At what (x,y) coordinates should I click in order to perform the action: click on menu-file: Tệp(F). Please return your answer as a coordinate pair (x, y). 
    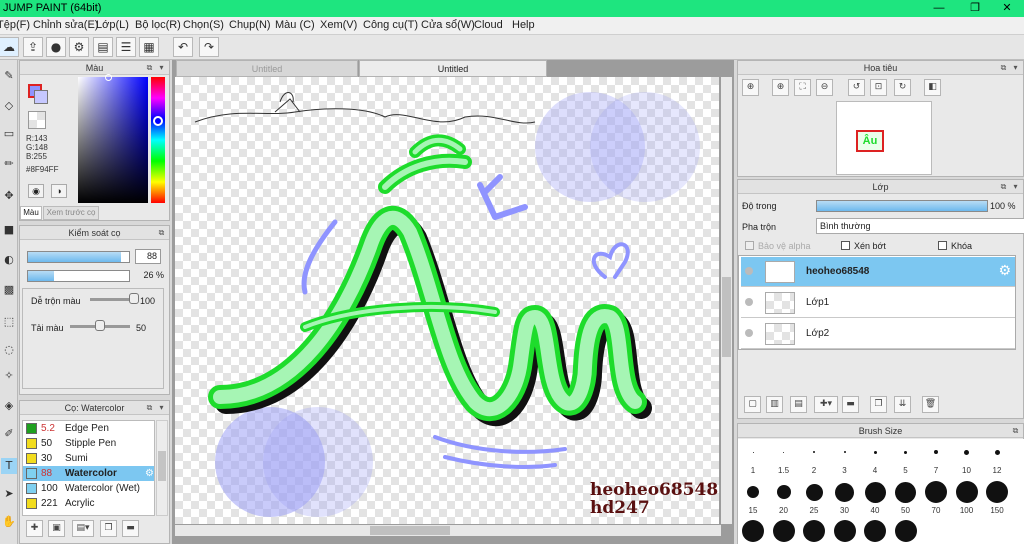
    Looking at the image, I should click on (15, 25).